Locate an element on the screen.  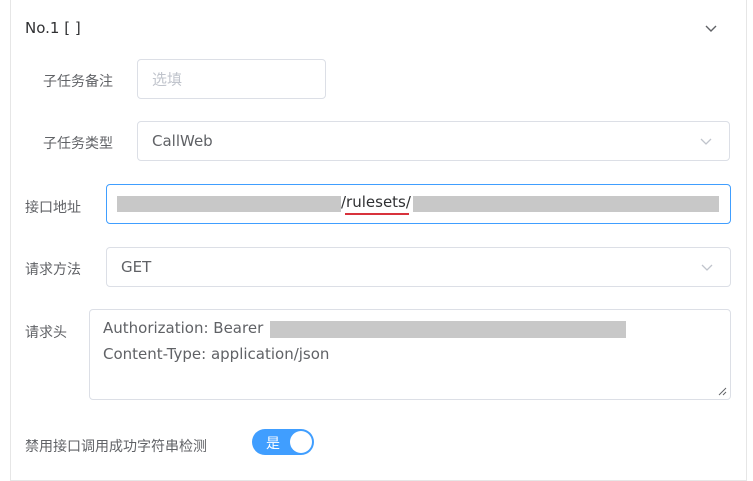
remark-label: 子任务备注 is located at coordinates (78, 82).